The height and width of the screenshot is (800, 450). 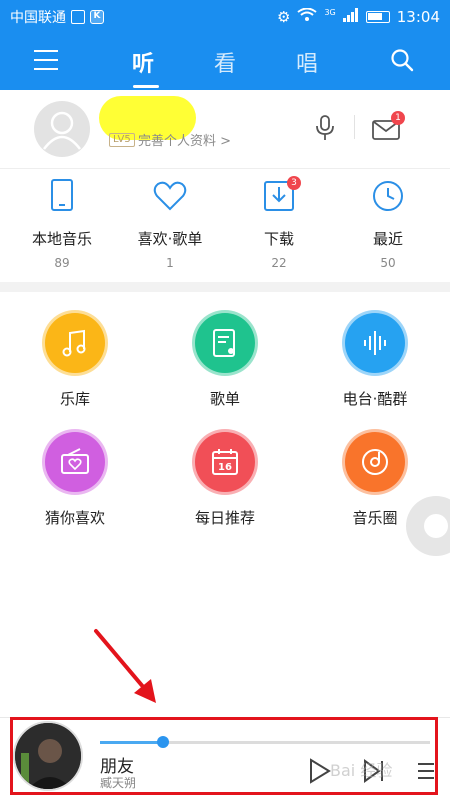 I want to click on stat-label: 本地音乐, so click(x=61, y=239).